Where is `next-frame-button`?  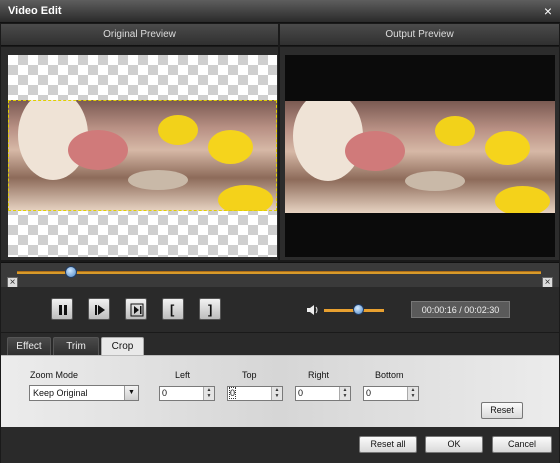
next-frame-button is located at coordinates (136, 309).